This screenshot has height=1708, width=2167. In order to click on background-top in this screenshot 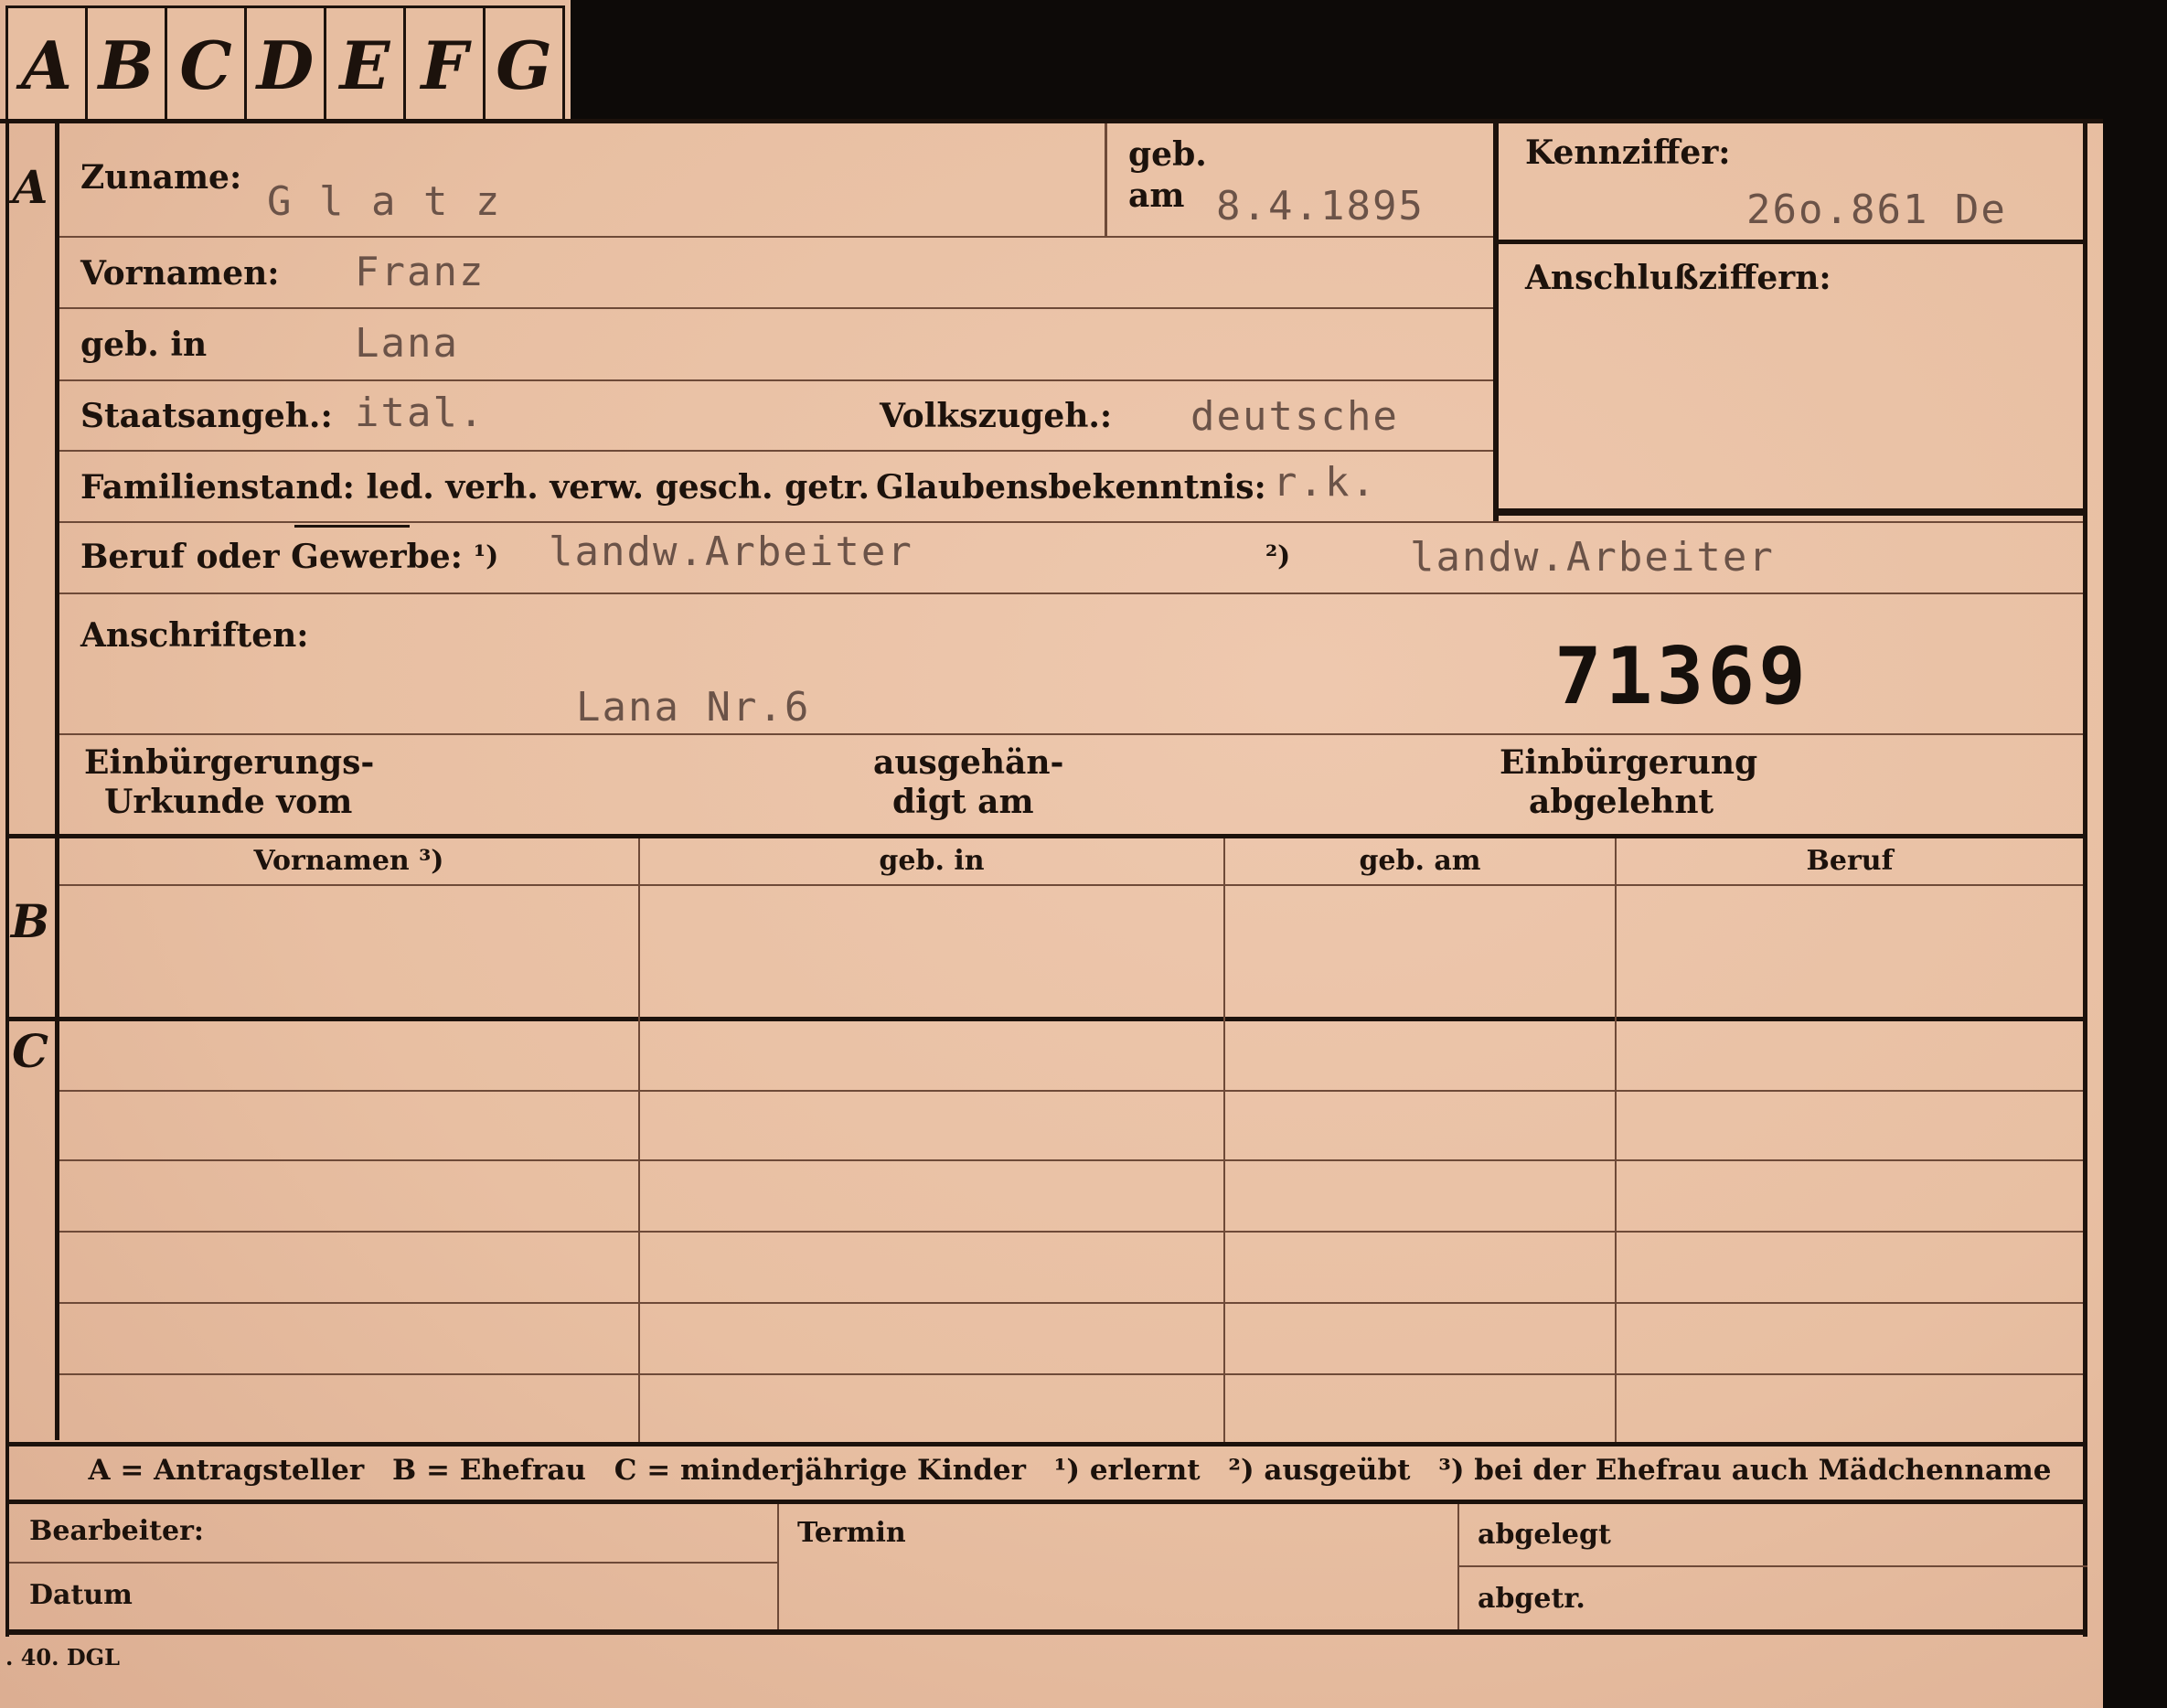, I will do `click(1369, 60)`.